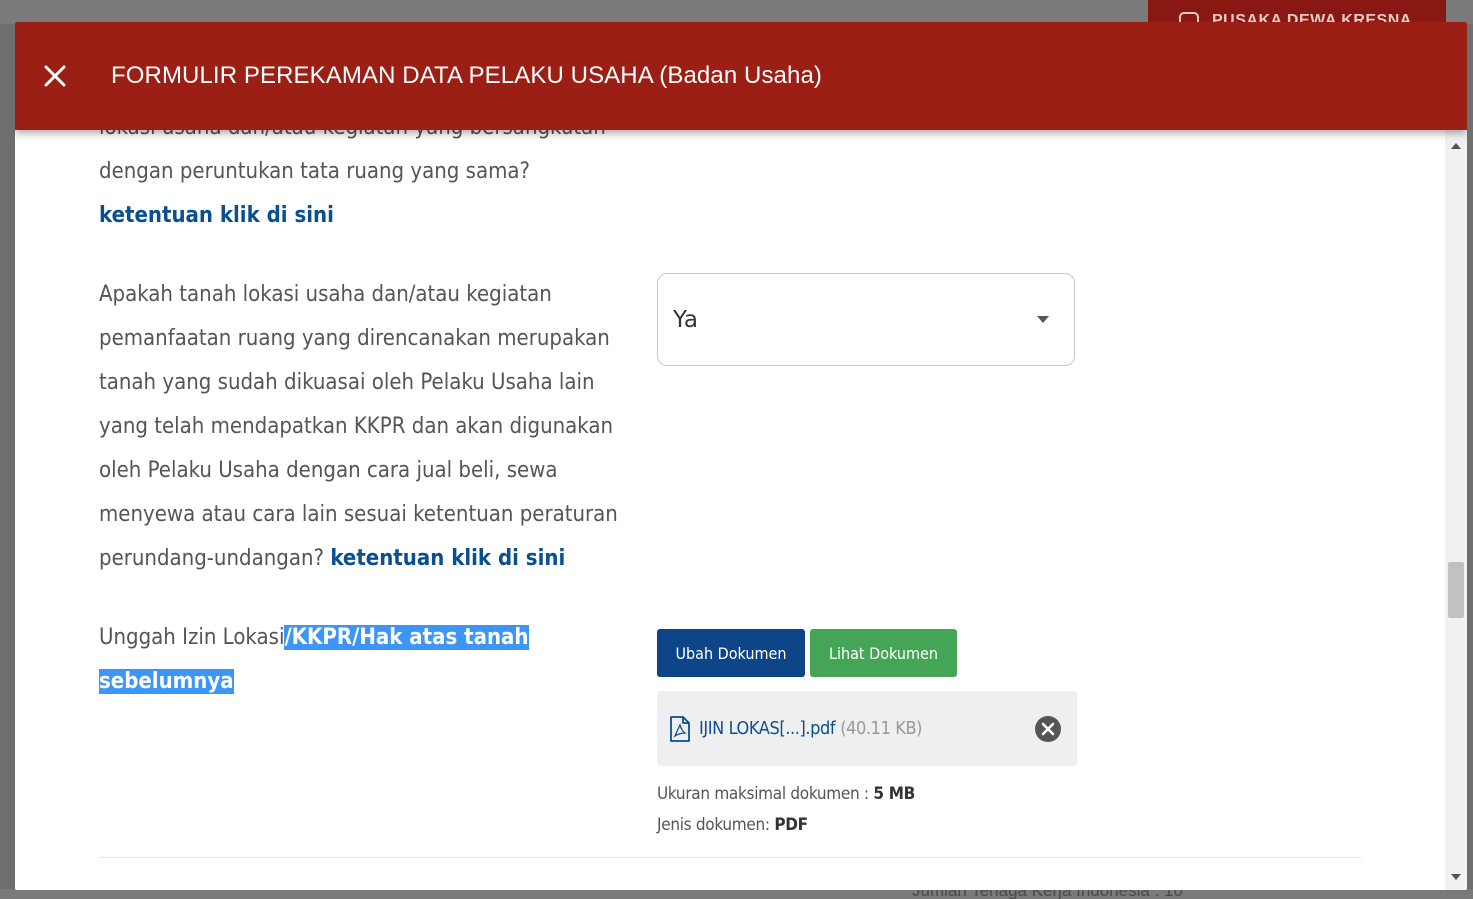 This screenshot has height=899, width=1473. Describe the element at coordinates (767, 728) in the screenshot. I see `file-name: IJIN LOKAS[...].pdf` at that location.